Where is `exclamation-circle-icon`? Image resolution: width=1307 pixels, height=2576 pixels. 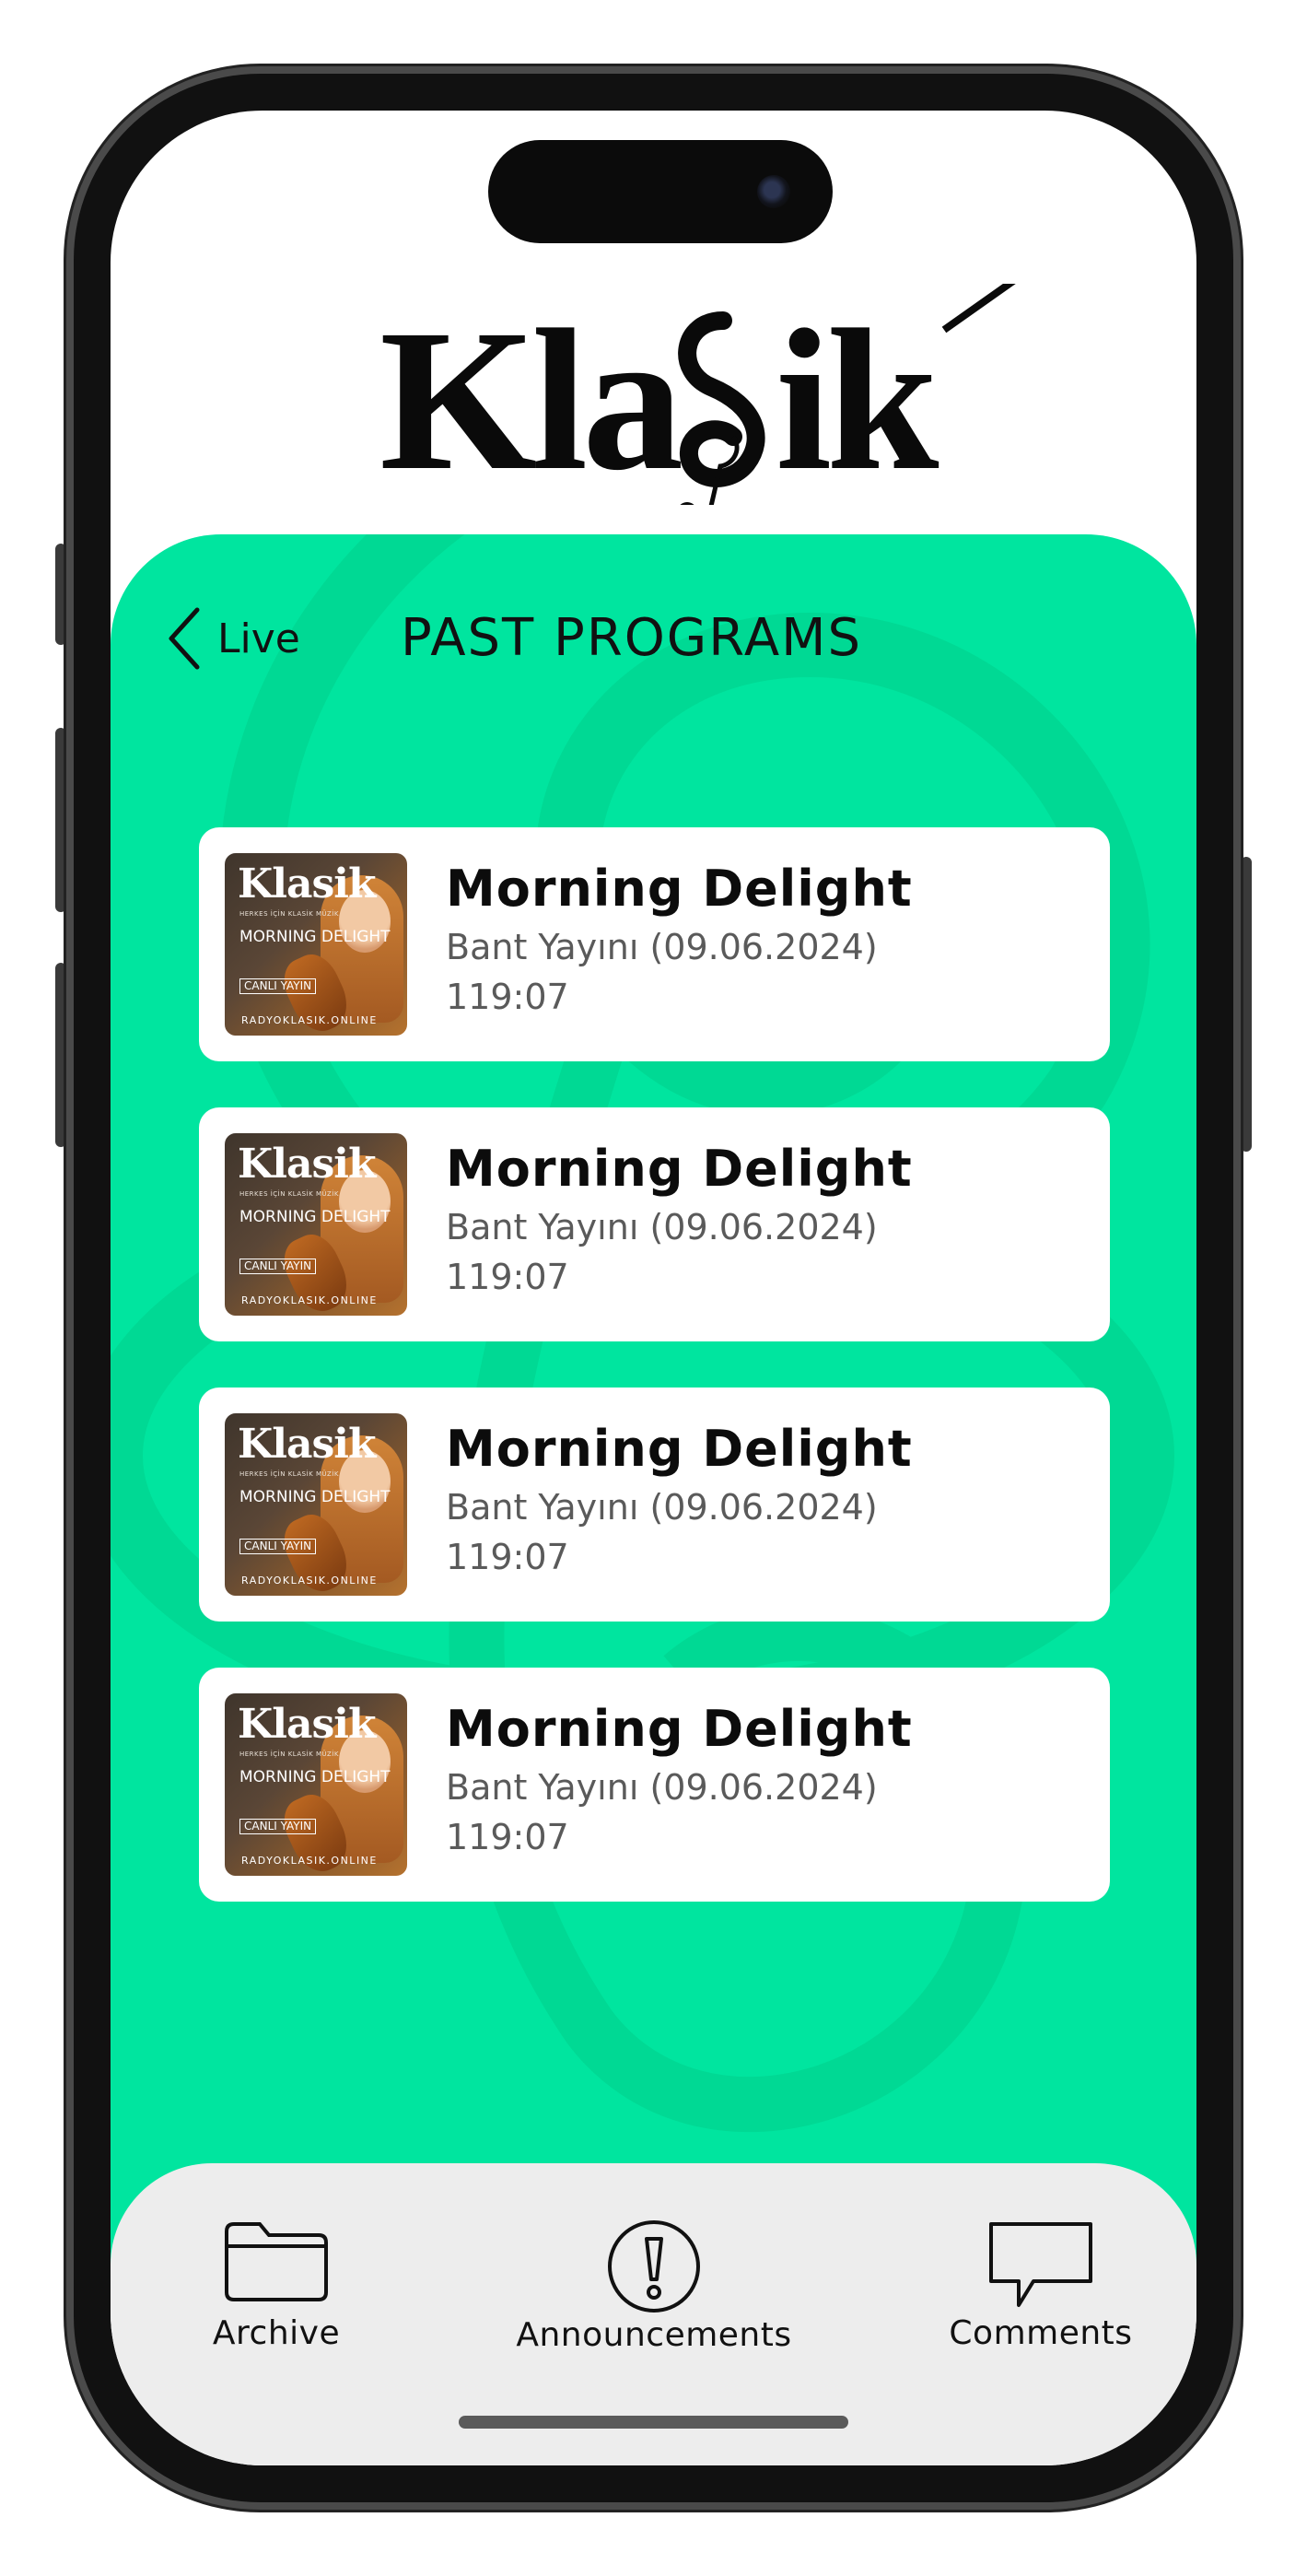 exclamation-circle-icon is located at coordinates (654, 2266).